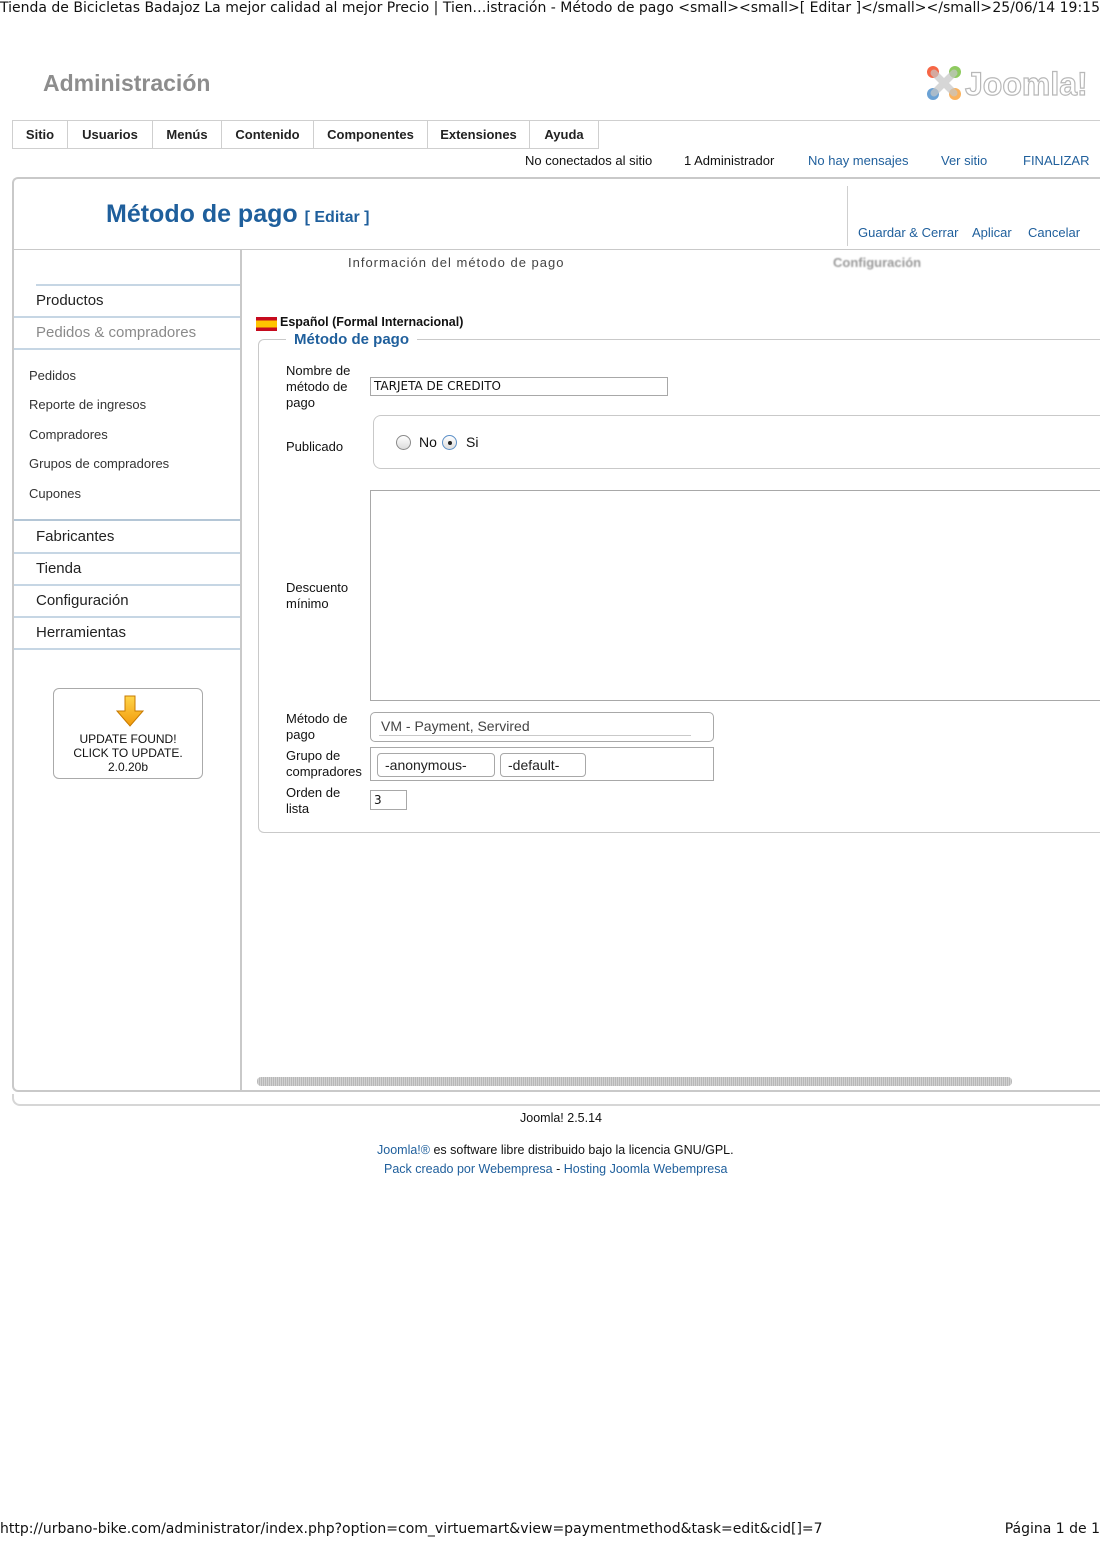 Image resolution: width=1100 pixels, height=1541 pixels. Describe the element at coordinates (315, 446) in the screenshot. I see `published-label: Publicado` at that location.